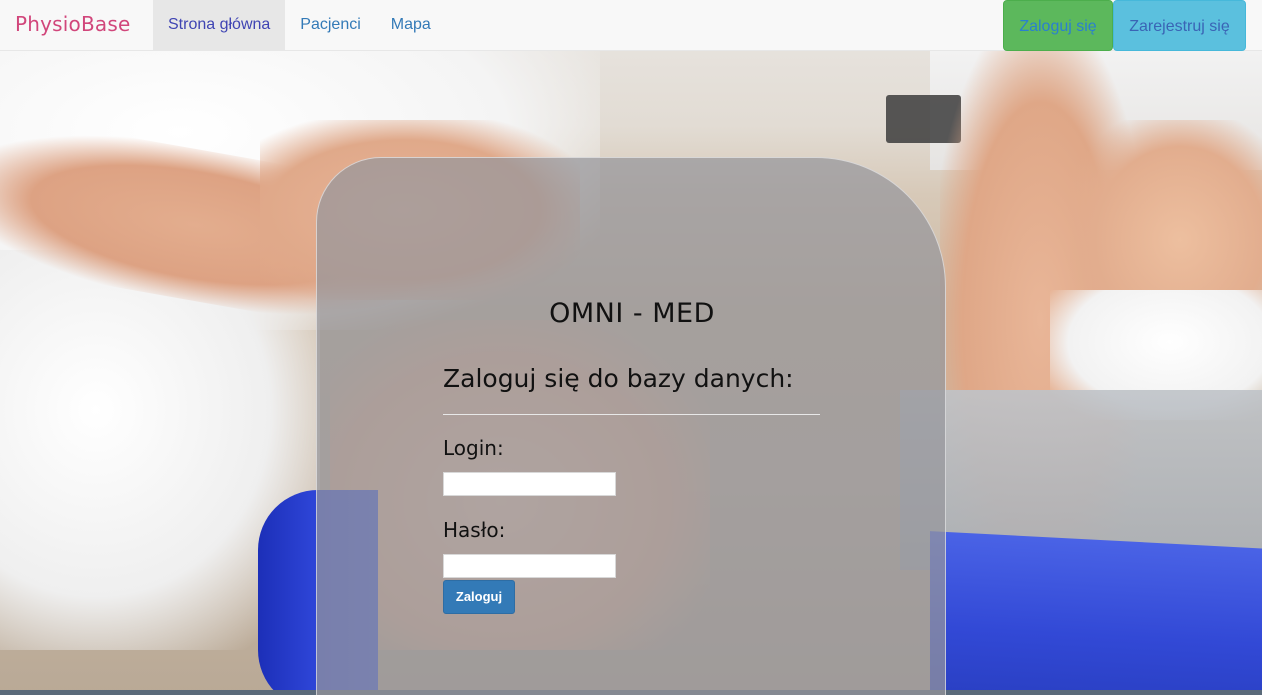 This screenshot has width=1262, height=695. I want to click on login-button: Zaloguj się, so click(1058, 25).